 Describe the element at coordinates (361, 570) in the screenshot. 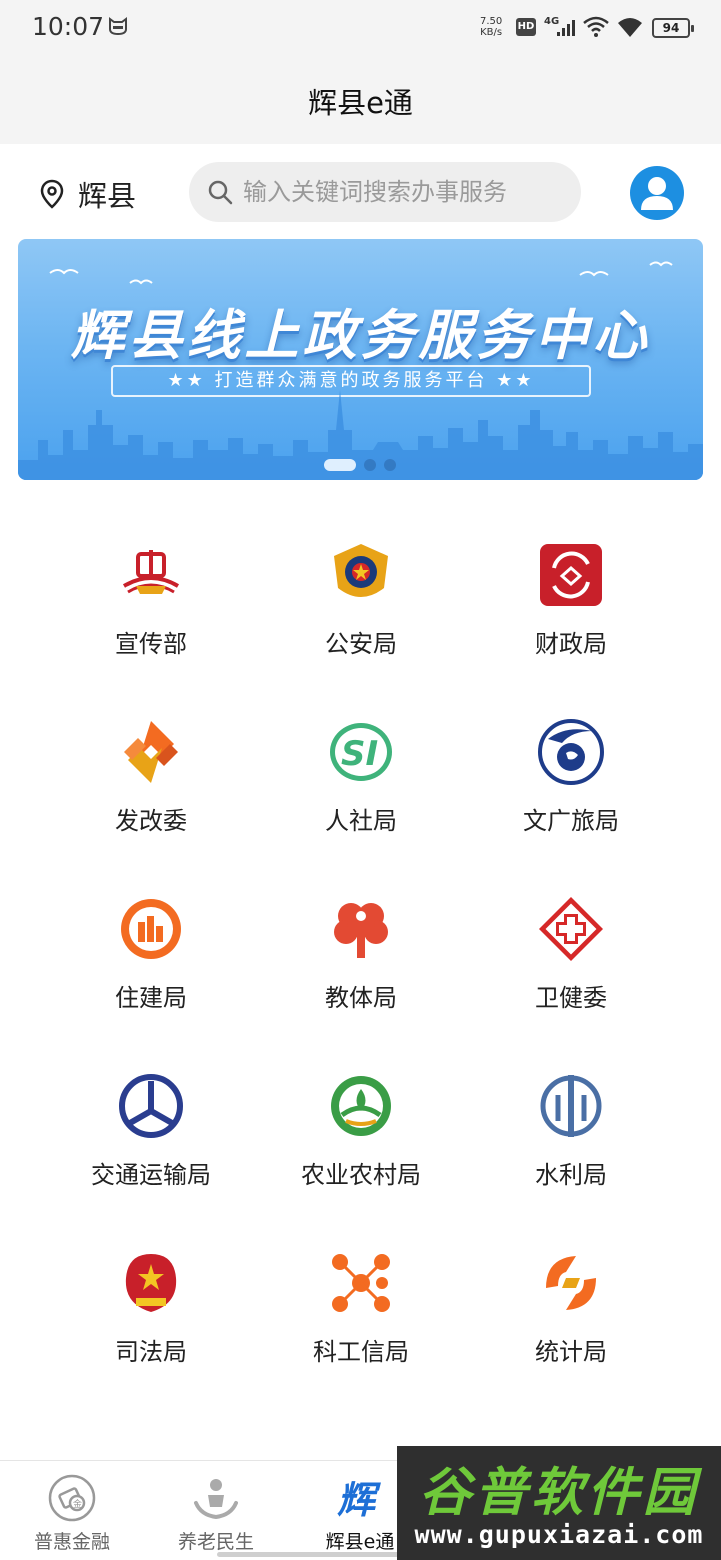

I see `police-emblem-icon` at that location.